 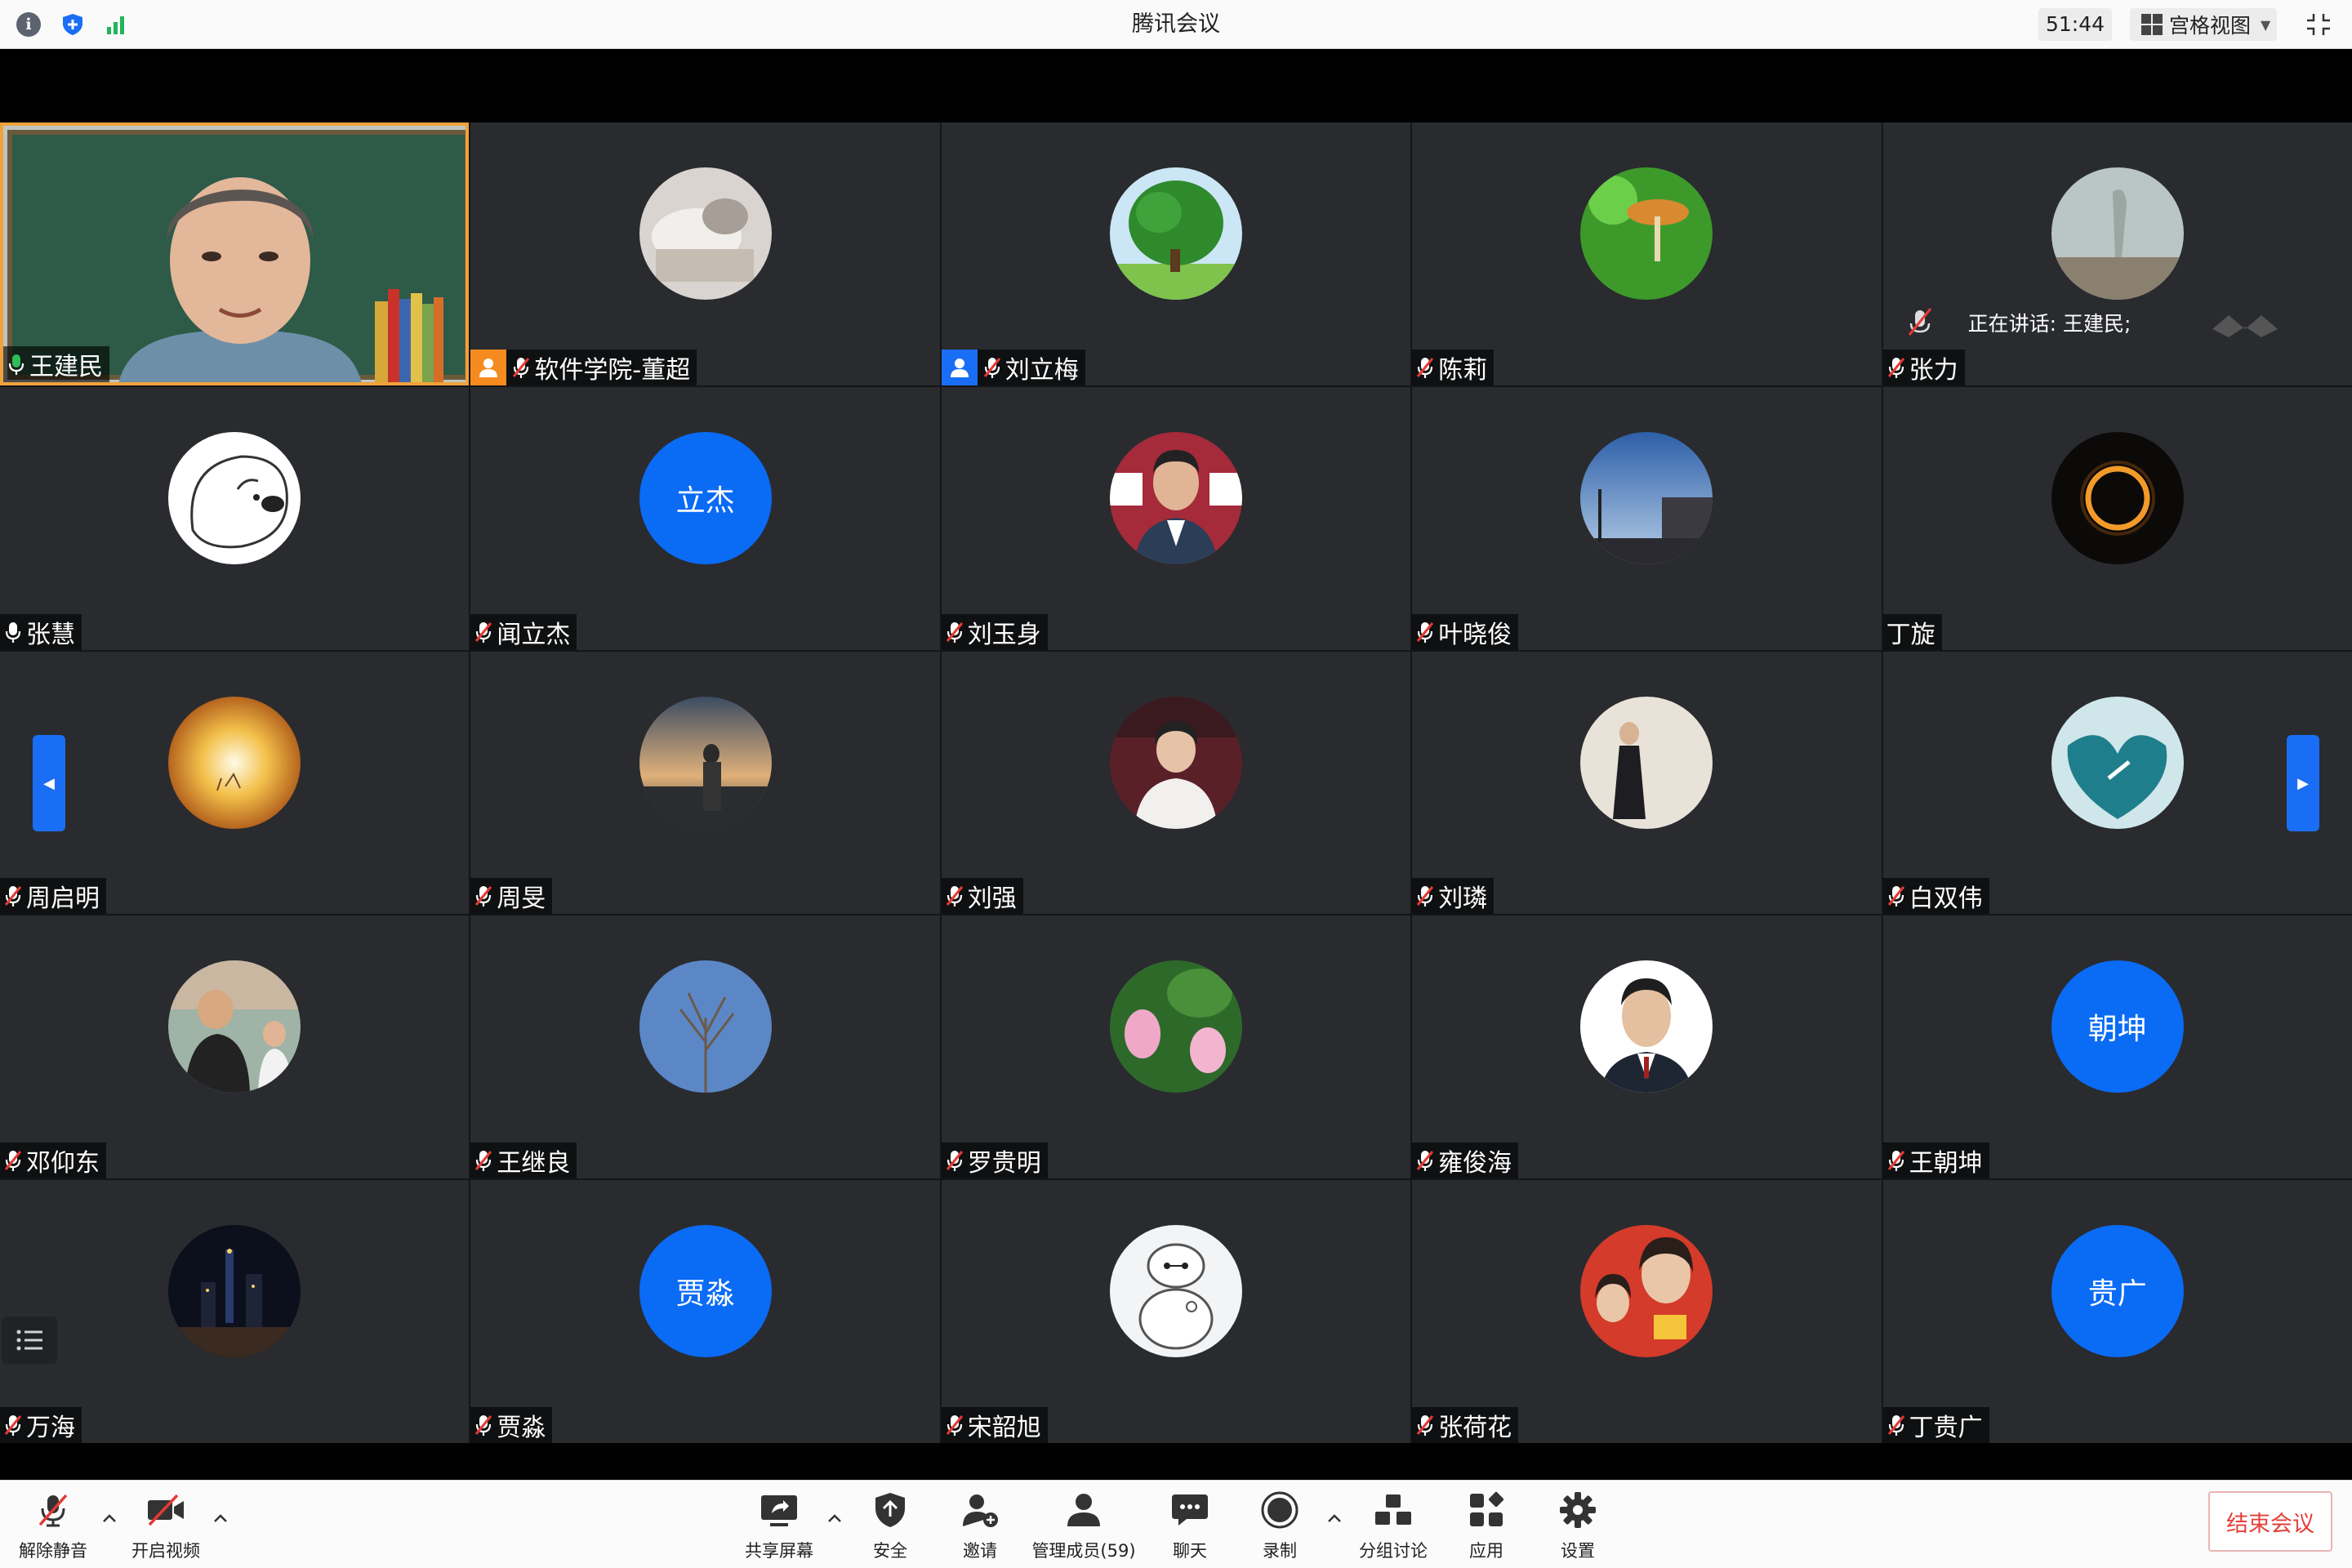 What do you see at coordinates (2318, 24) in the screenshot?
I see `fullscreen-icon` at bounding box center [2318, 24].